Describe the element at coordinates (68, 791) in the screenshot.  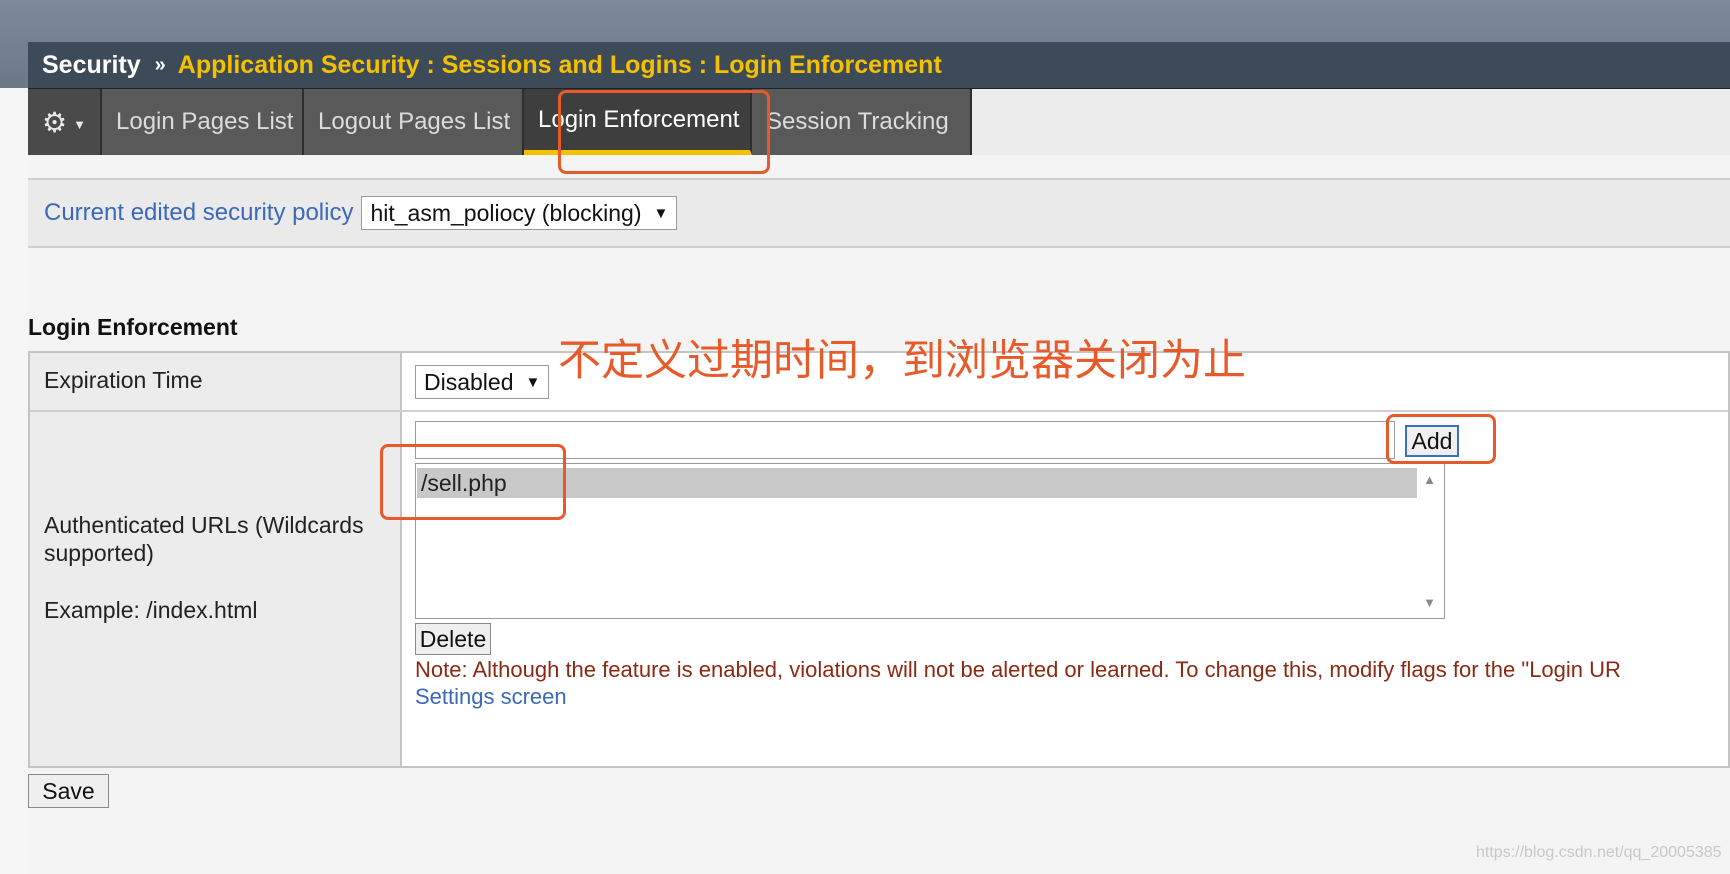
I see `save-button: Save` at that location.